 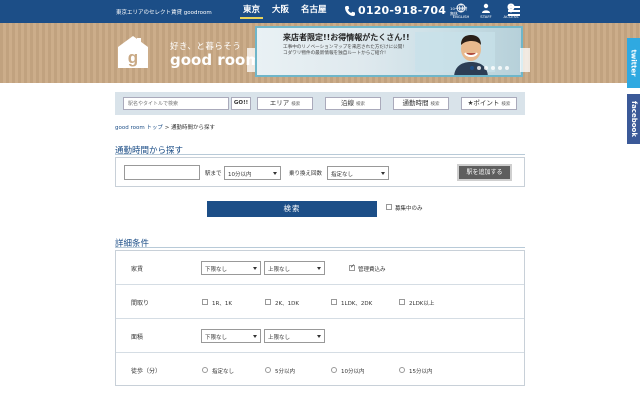 What do you see at coordinates (231, 268) in the screenshot?
I see `rent-min-select: 下限なし` at bounding box center [231, 268].